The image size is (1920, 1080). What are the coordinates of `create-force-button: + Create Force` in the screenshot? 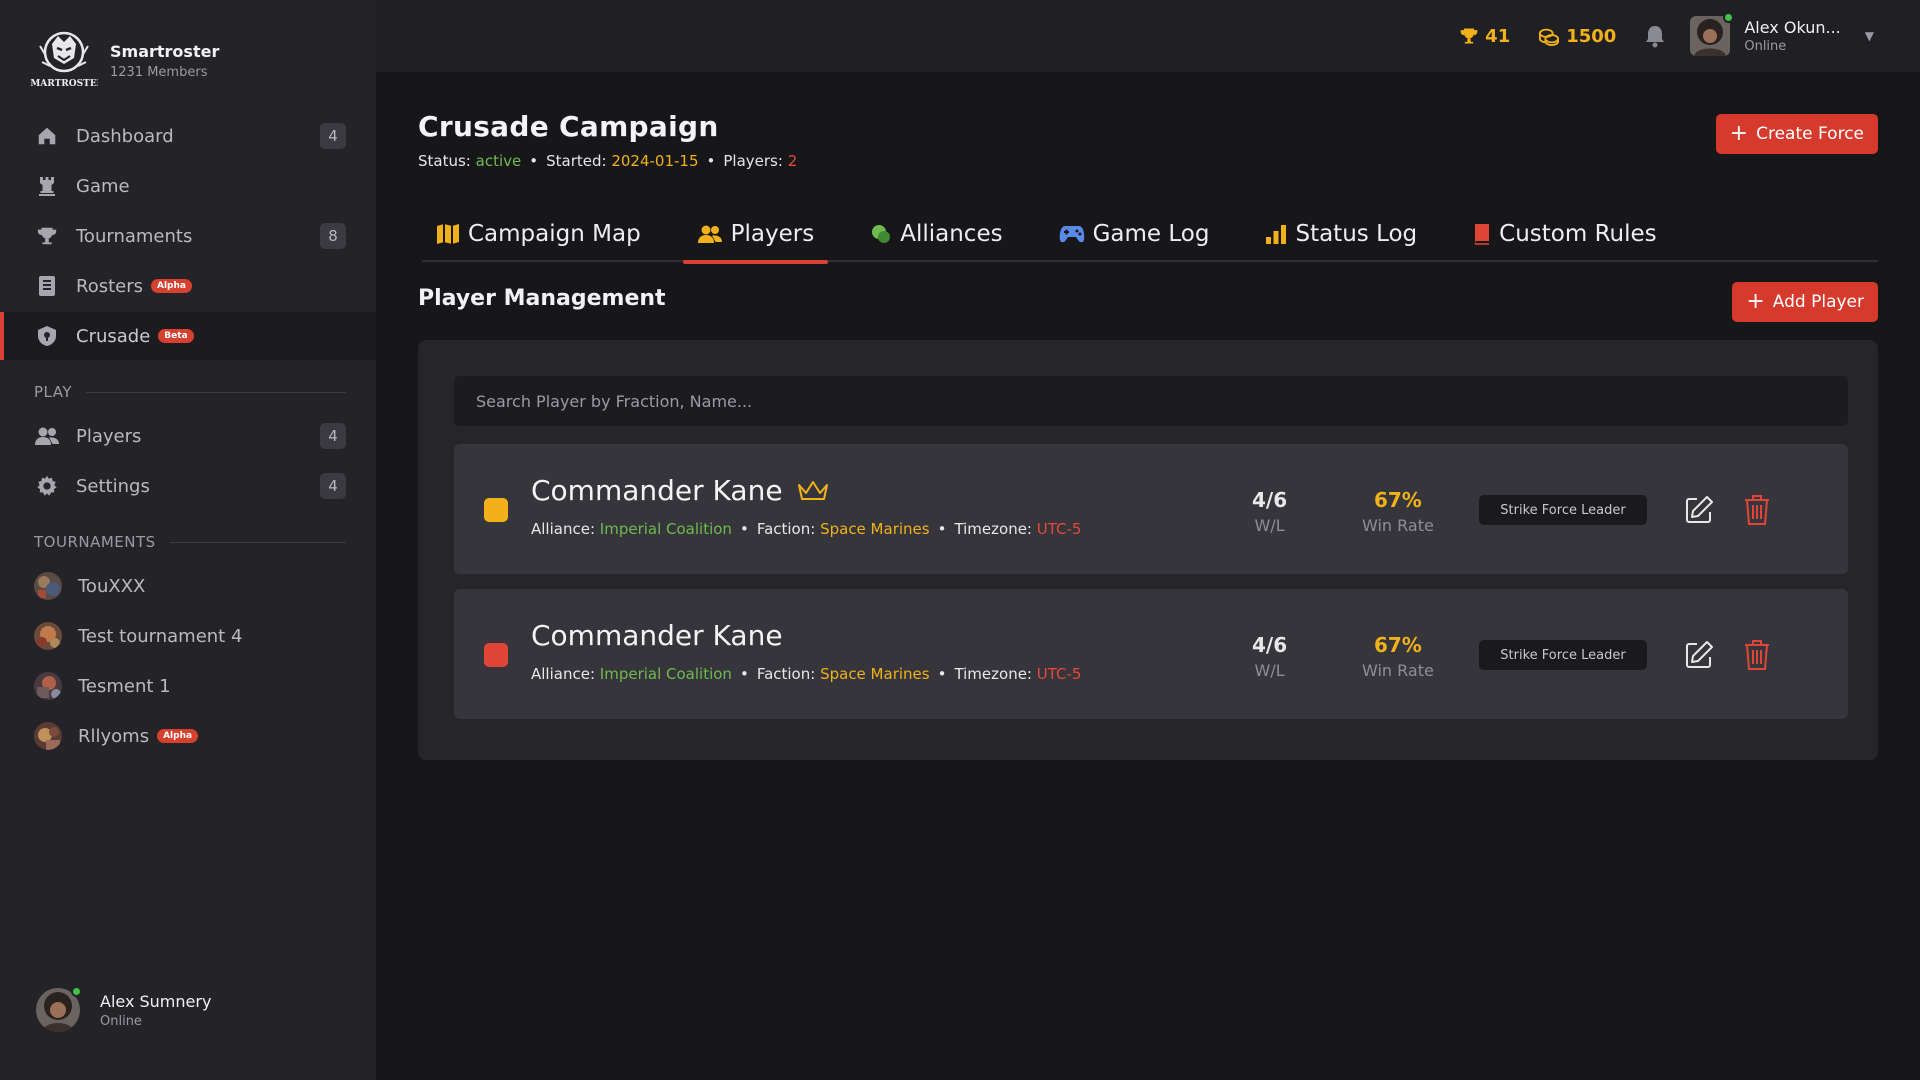 It's located at (1796, 134).